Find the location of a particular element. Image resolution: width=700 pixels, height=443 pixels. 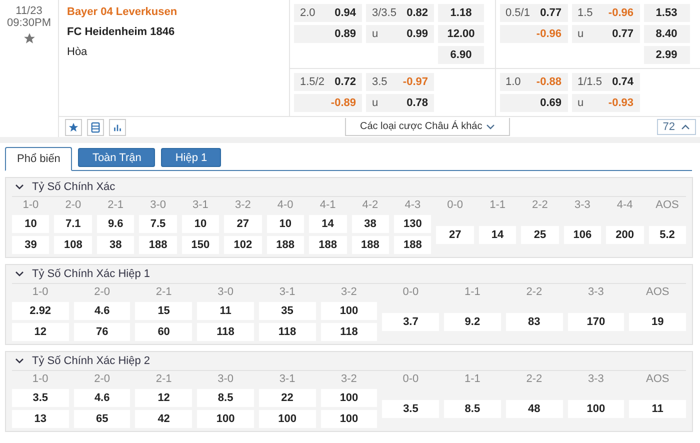

odds-cell: 1.53 is located at coordinates (667, 13).